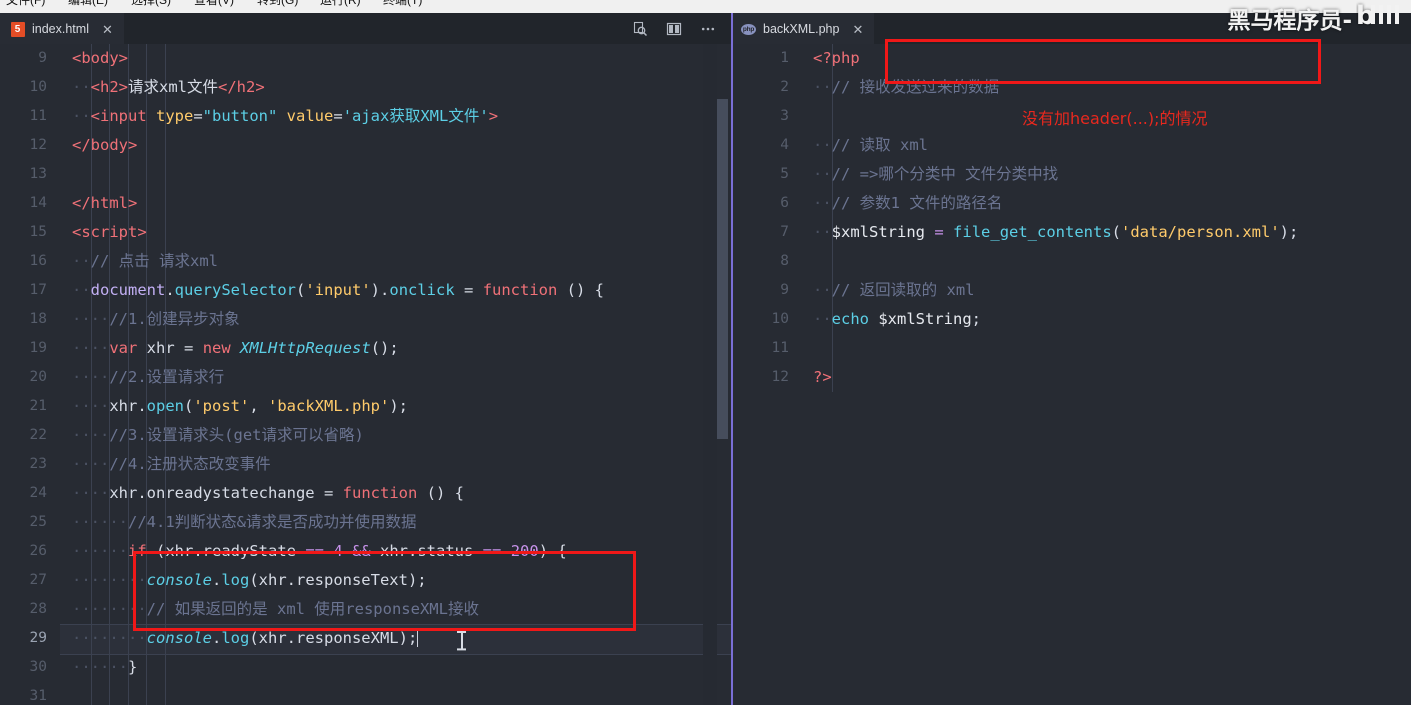 The image size is (1411, 705). I want to click on code-text: ····xhr.open('post', 'backXML.php');, so click(240, 406).